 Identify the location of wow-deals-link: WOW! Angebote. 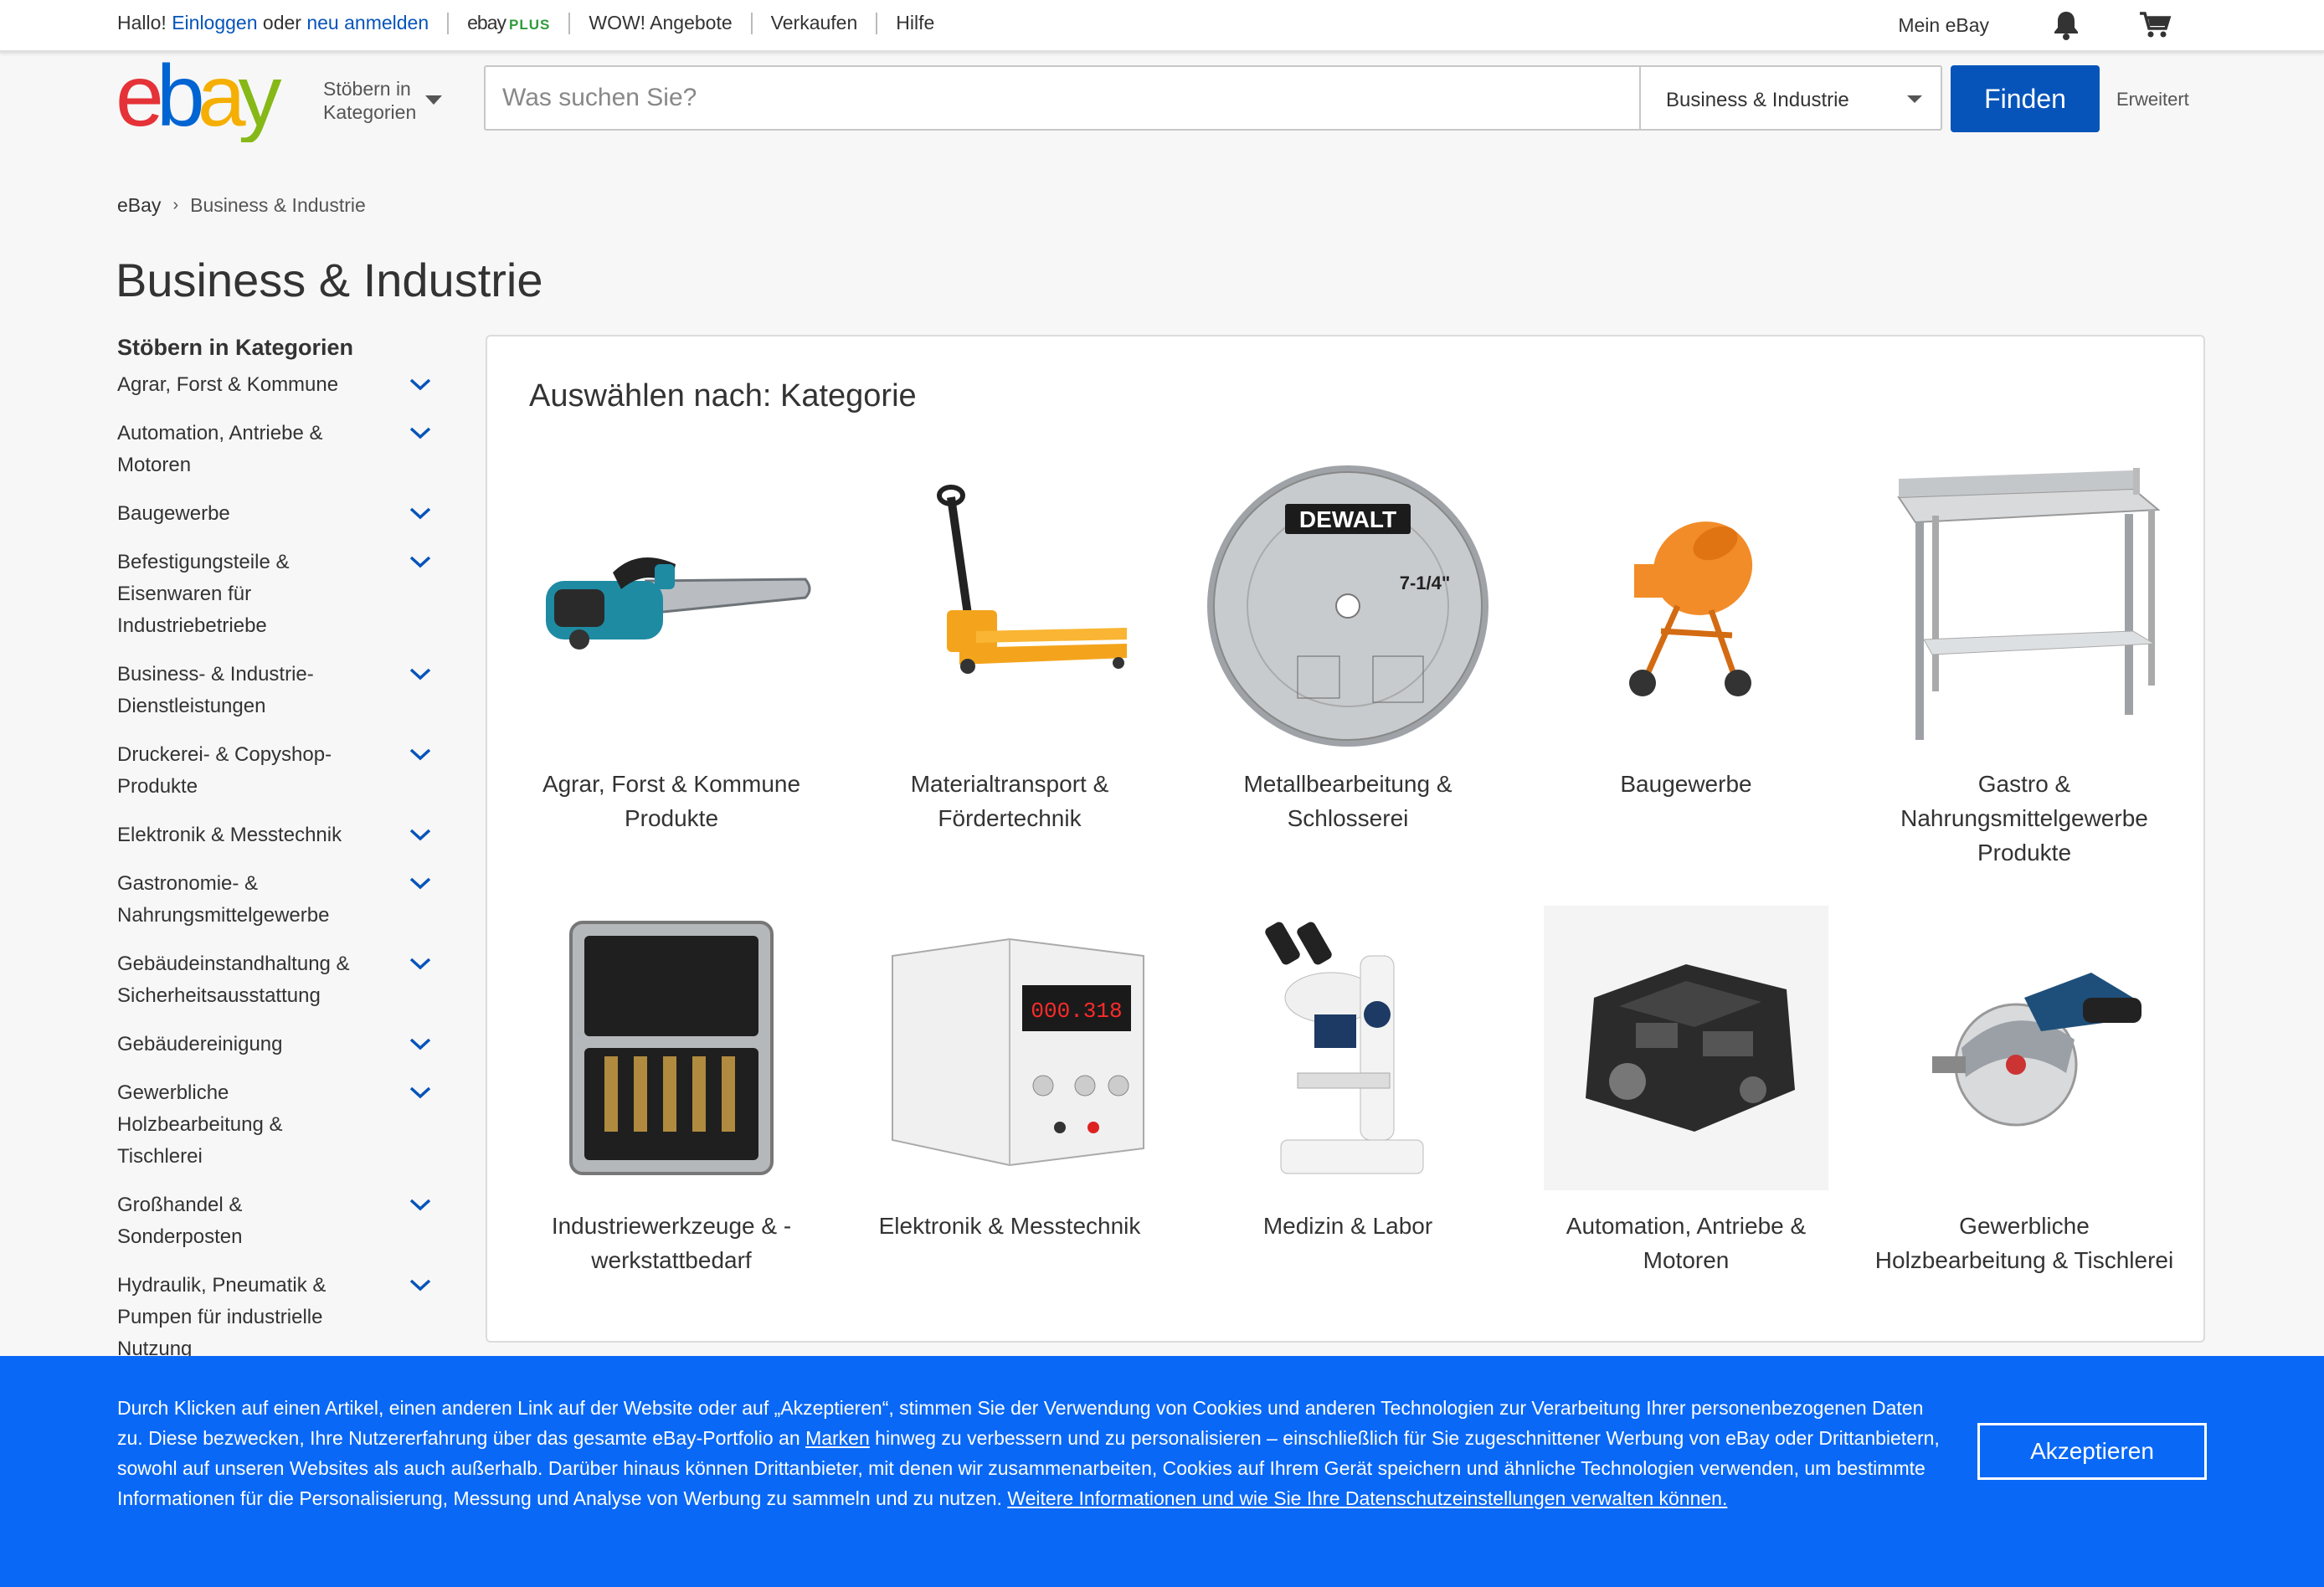
(660, 23).